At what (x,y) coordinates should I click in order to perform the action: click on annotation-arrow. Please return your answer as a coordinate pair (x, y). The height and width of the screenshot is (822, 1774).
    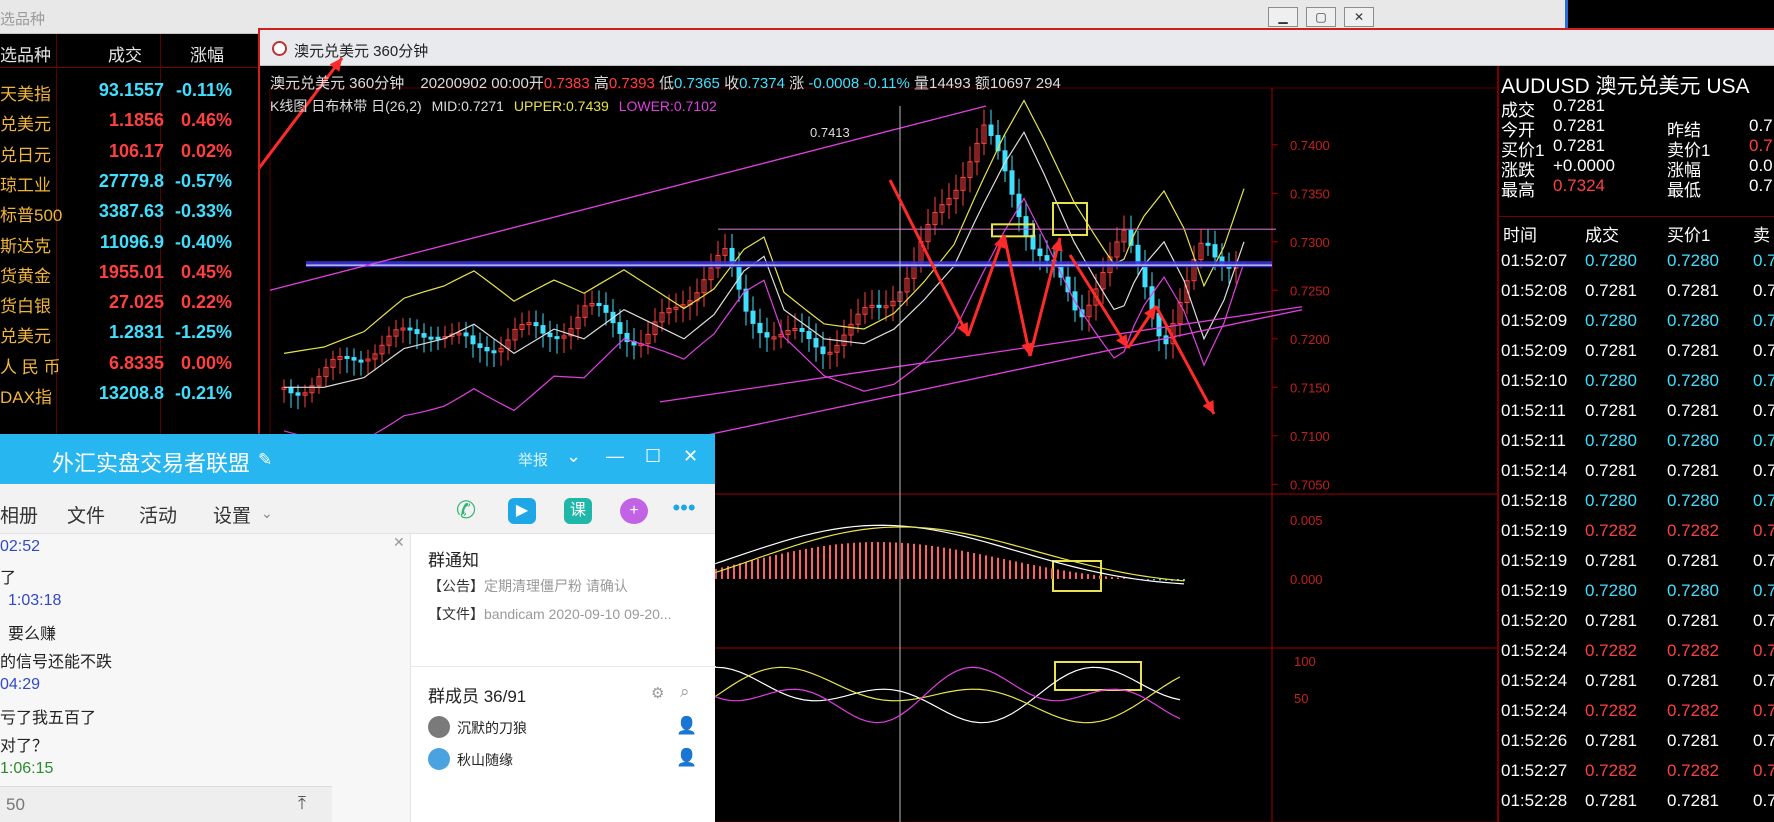
    Looking at the image, I should click on (1099, 301).